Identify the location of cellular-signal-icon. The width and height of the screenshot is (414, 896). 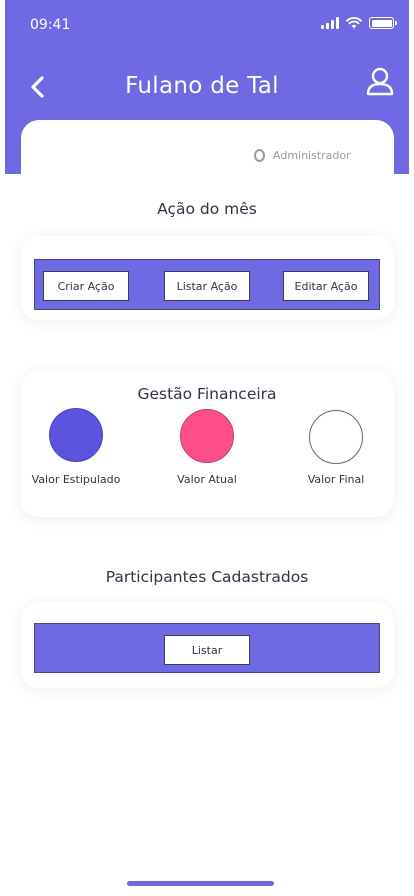
(330, 23).